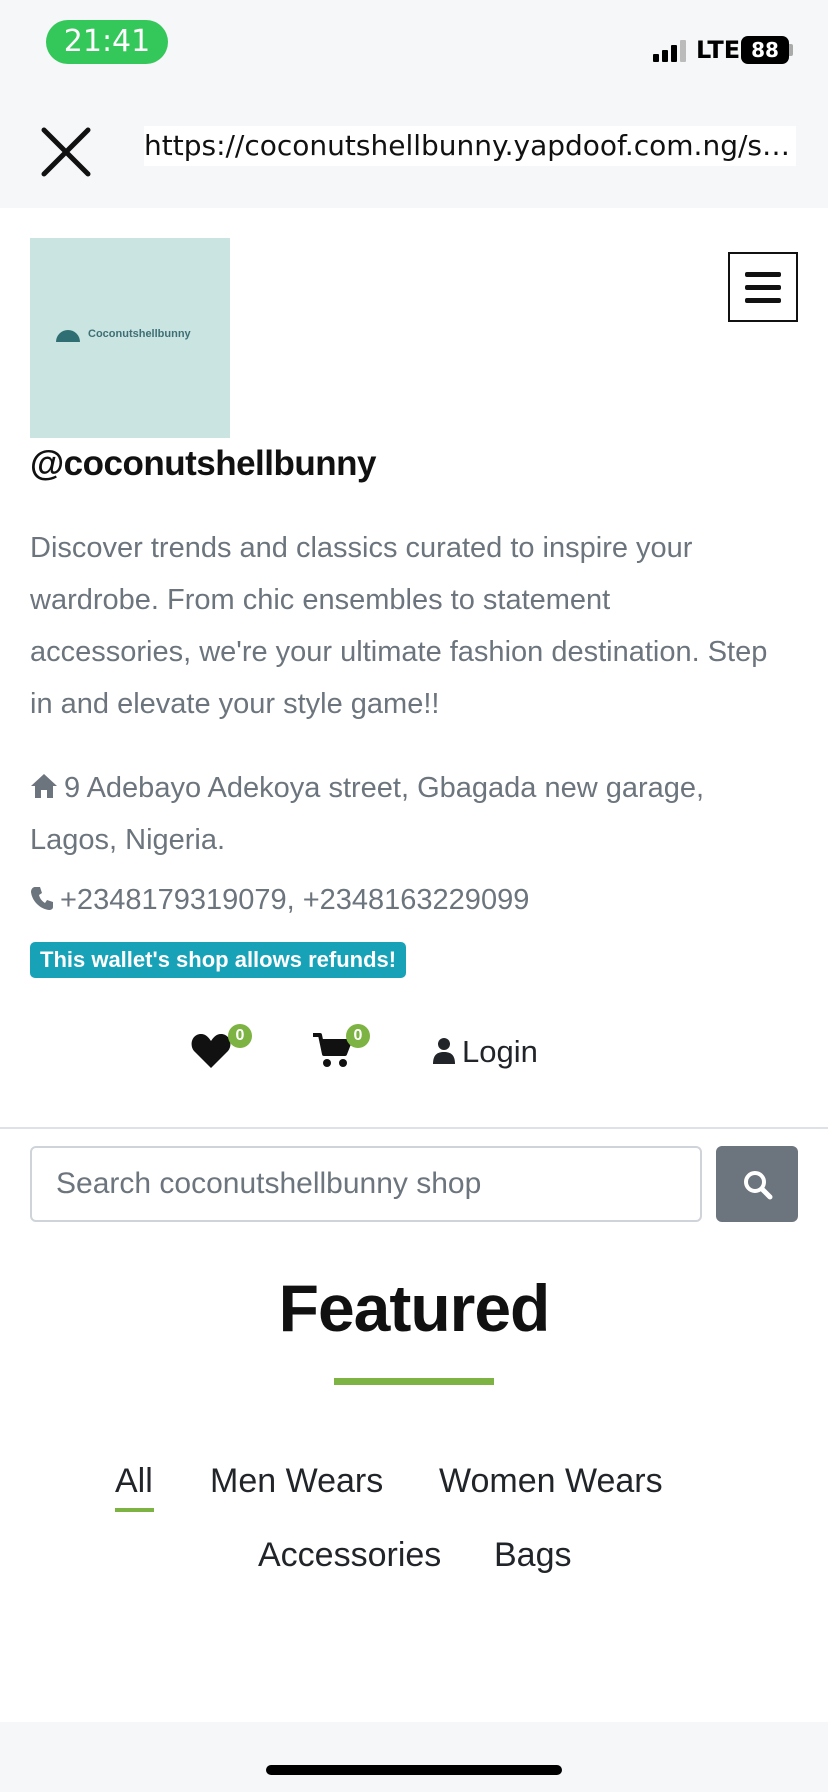 The image size is (828, 1792). I want to click on status-bar: 21:41 LTE 88, so click(414, 45).